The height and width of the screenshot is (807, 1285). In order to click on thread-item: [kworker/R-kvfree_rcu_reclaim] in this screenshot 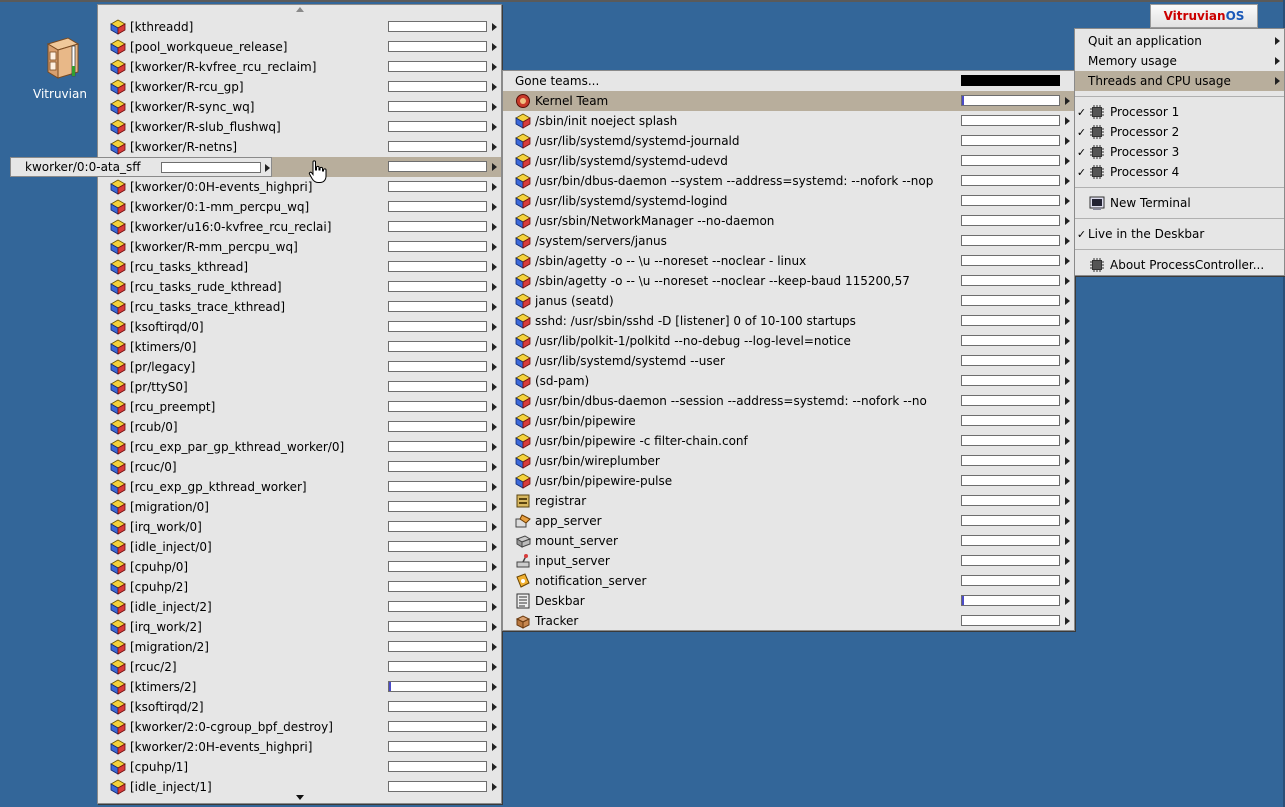, I will do `click(299, 67)`.